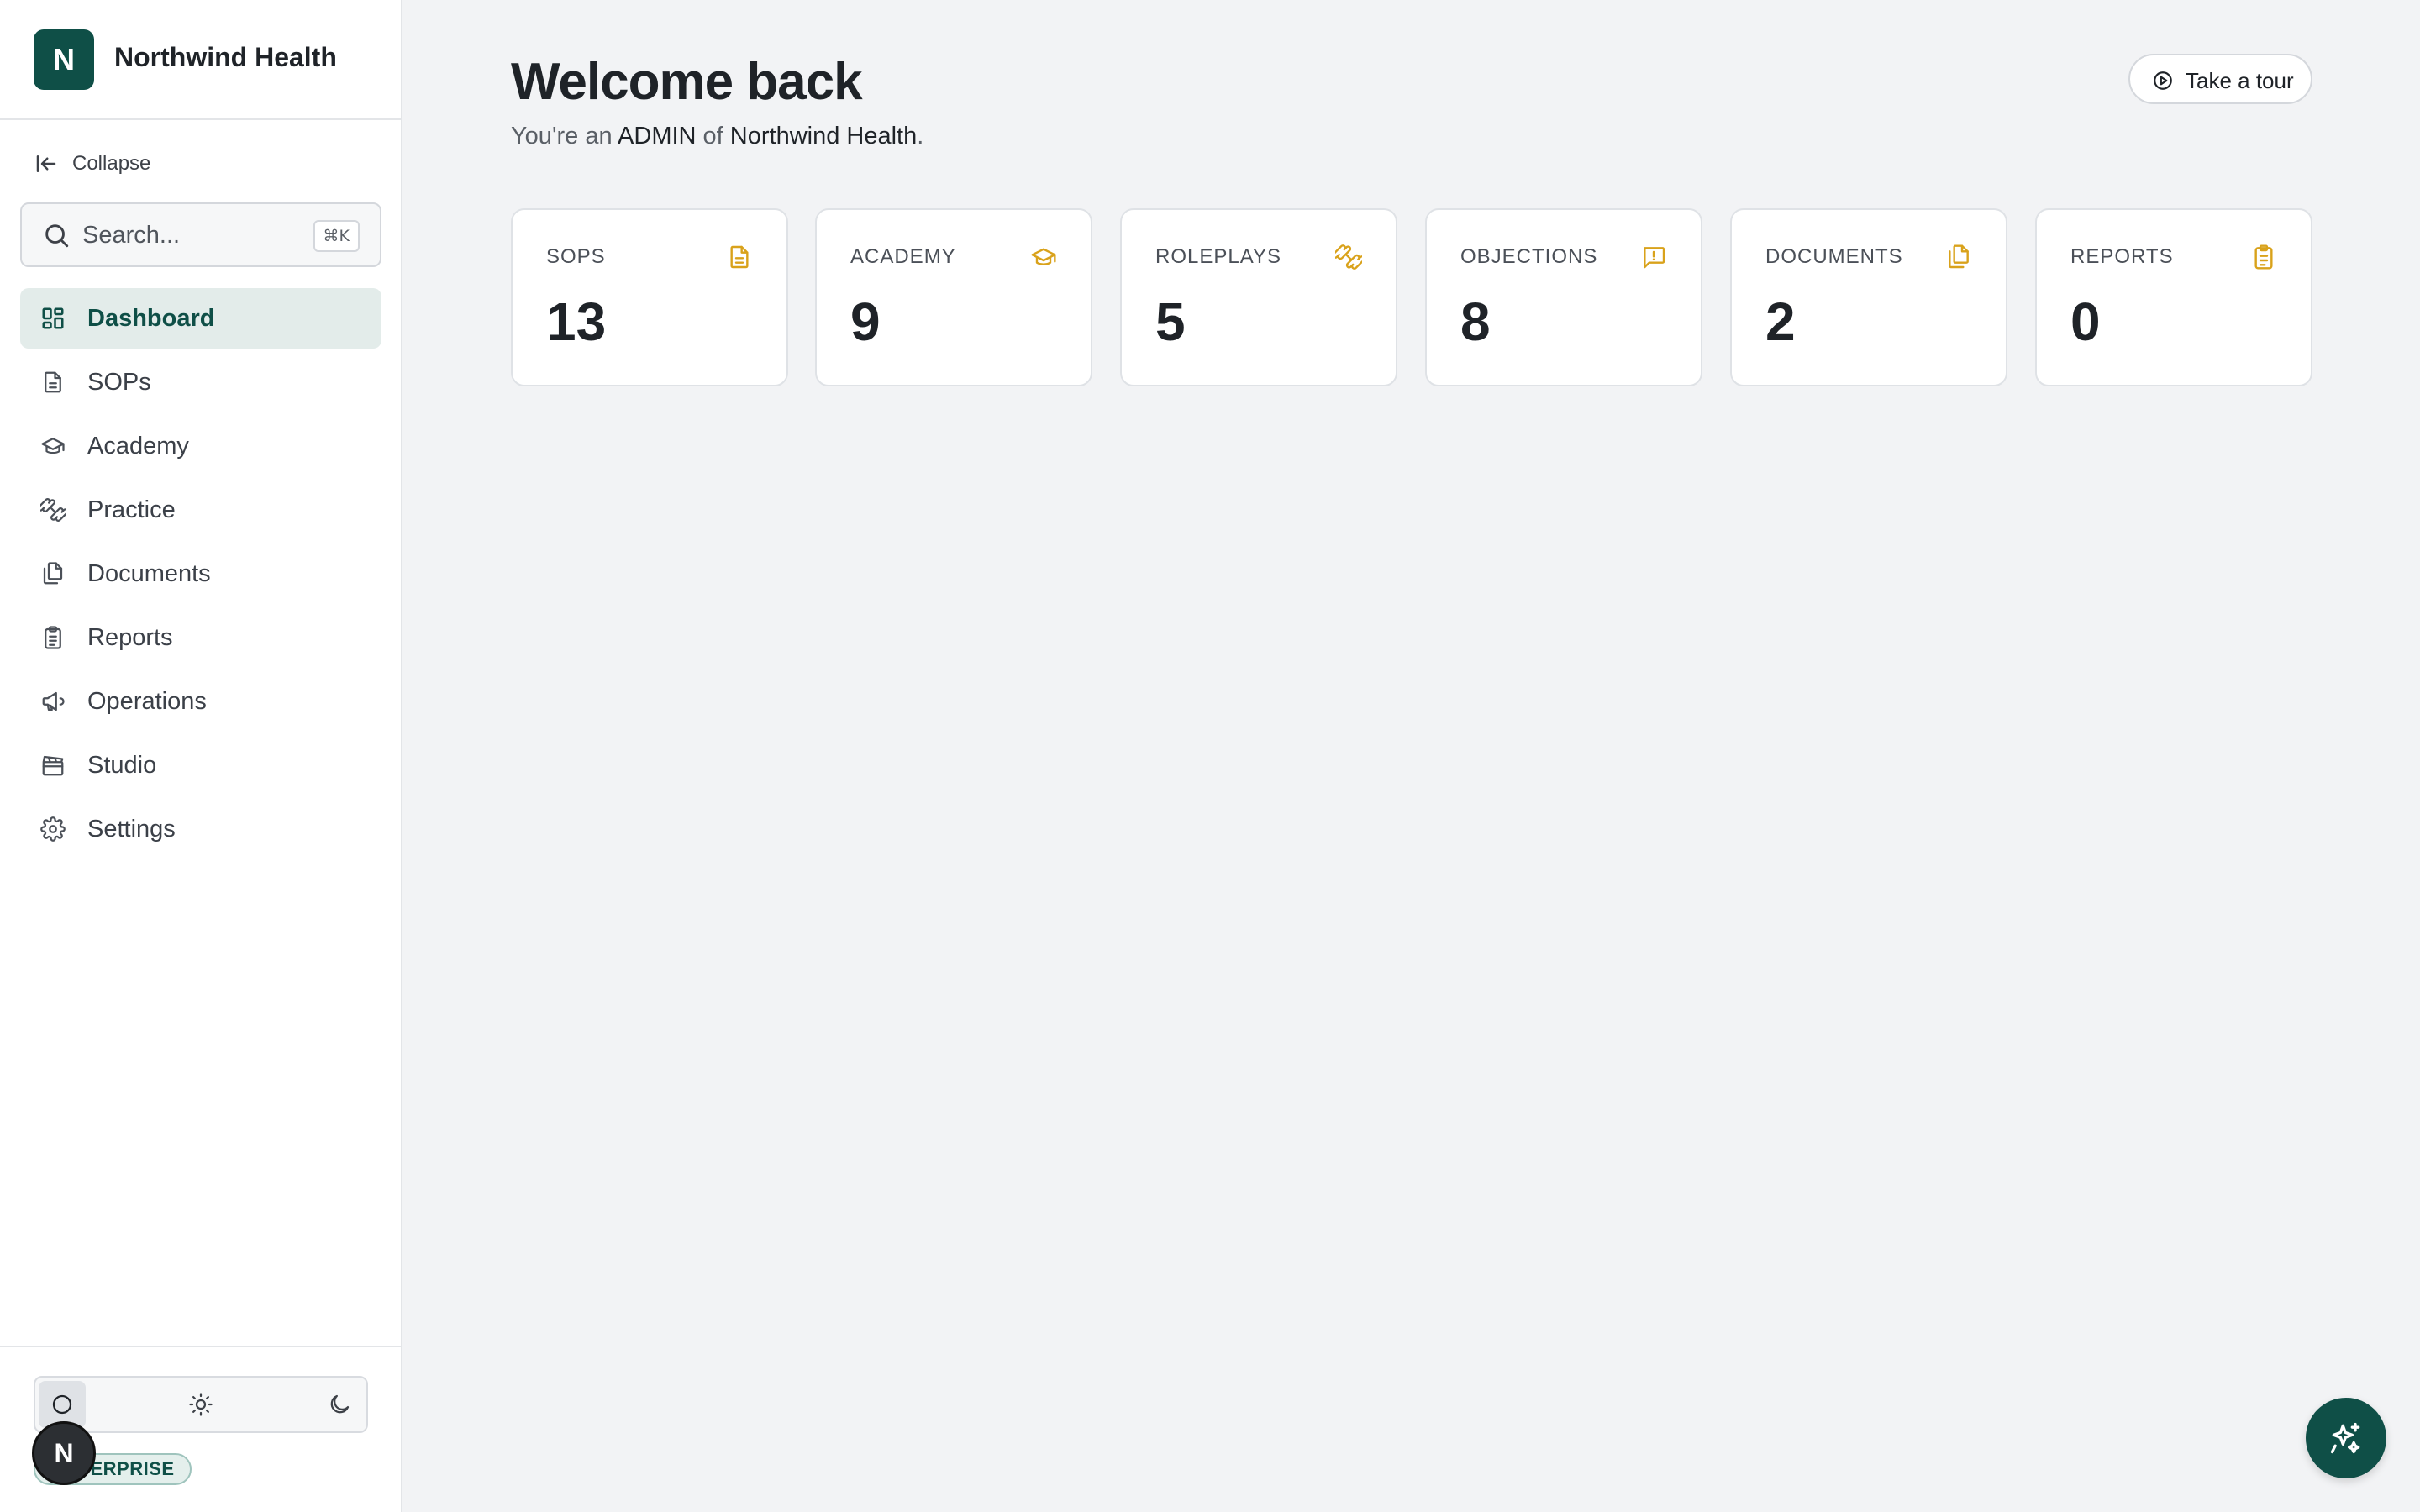  Describe the element at coordinates (1475, 321) in the screenshot. I see `stat-value: 8` at that location.